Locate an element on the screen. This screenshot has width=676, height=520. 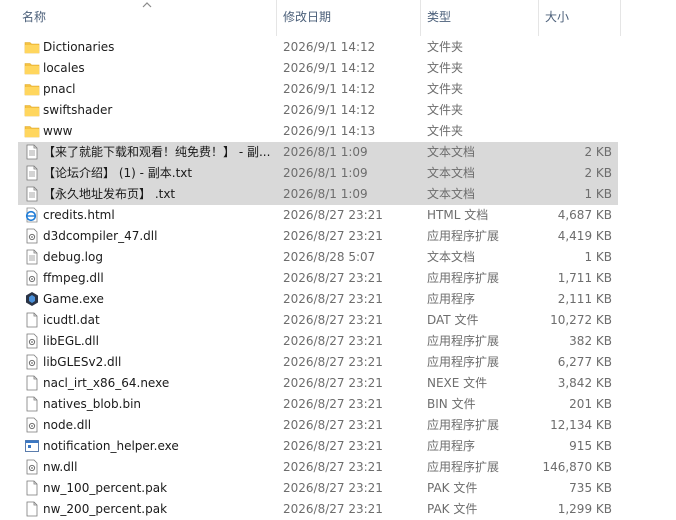
file-row: locales 2026/9/1 14:12 文件夹 is located at coordinates (318, 68).